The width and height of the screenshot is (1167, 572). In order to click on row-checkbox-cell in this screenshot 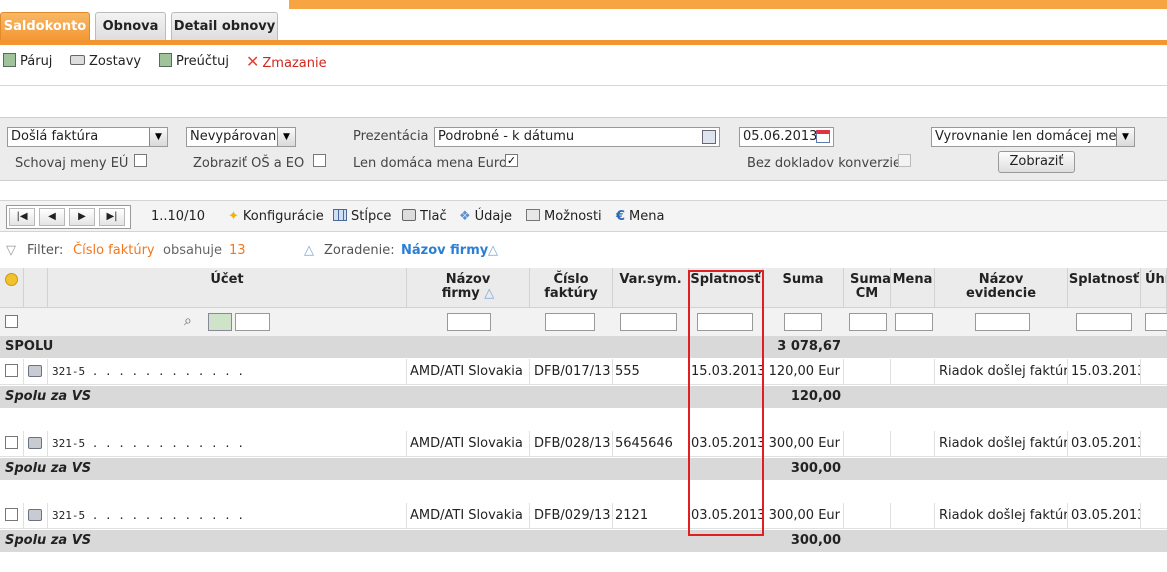, I will do `click(12, 516)`.